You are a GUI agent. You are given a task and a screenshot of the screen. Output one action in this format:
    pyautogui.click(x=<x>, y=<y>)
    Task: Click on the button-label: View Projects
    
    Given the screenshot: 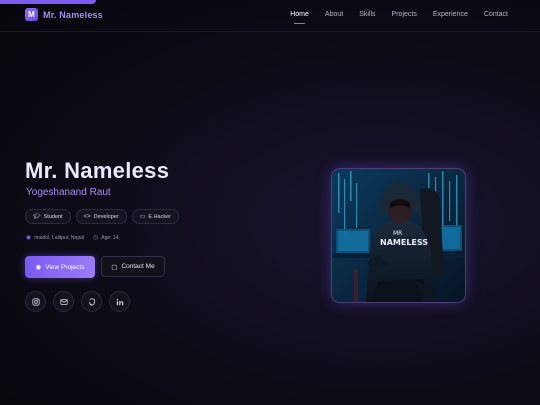 What is the action you would take?
    pyautogui.click(x=65, y=267)
    